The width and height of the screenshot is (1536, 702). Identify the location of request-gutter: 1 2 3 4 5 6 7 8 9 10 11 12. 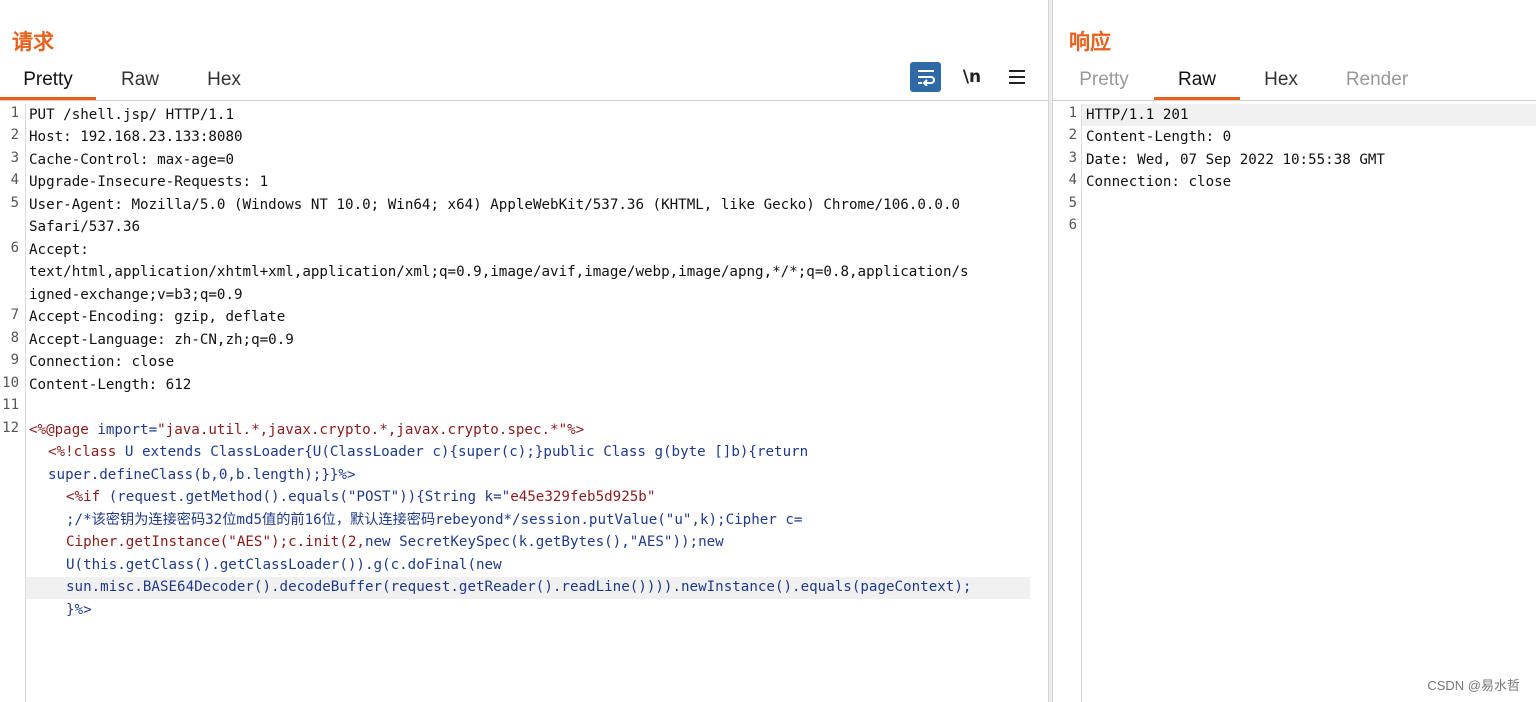
(13, 403).